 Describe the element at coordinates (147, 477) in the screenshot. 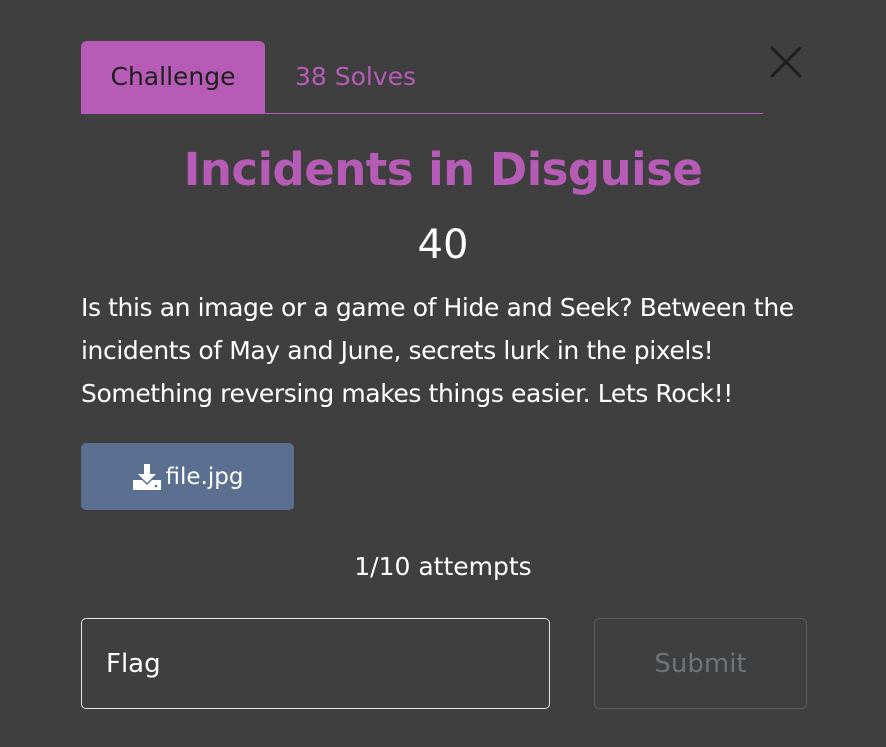

I see `download-icon` at that location.